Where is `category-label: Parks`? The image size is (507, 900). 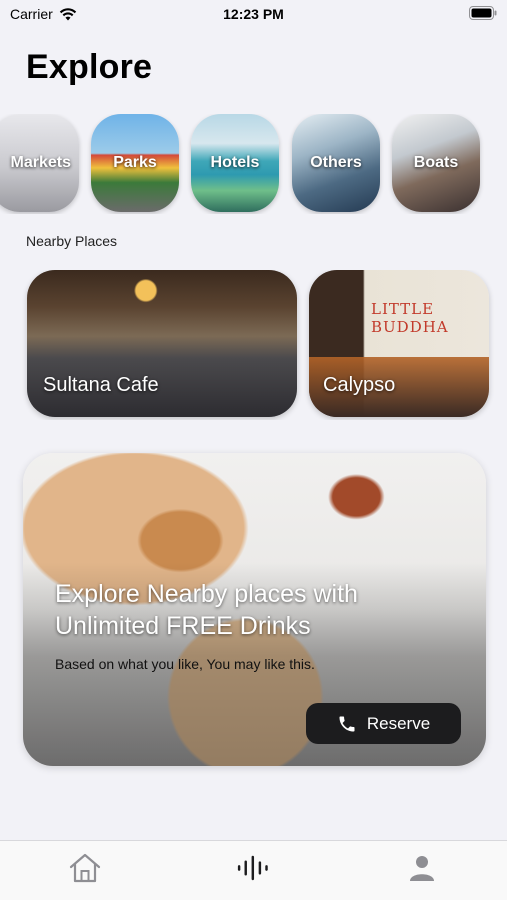 category-label: Parks is located at coordinates (135, 162).